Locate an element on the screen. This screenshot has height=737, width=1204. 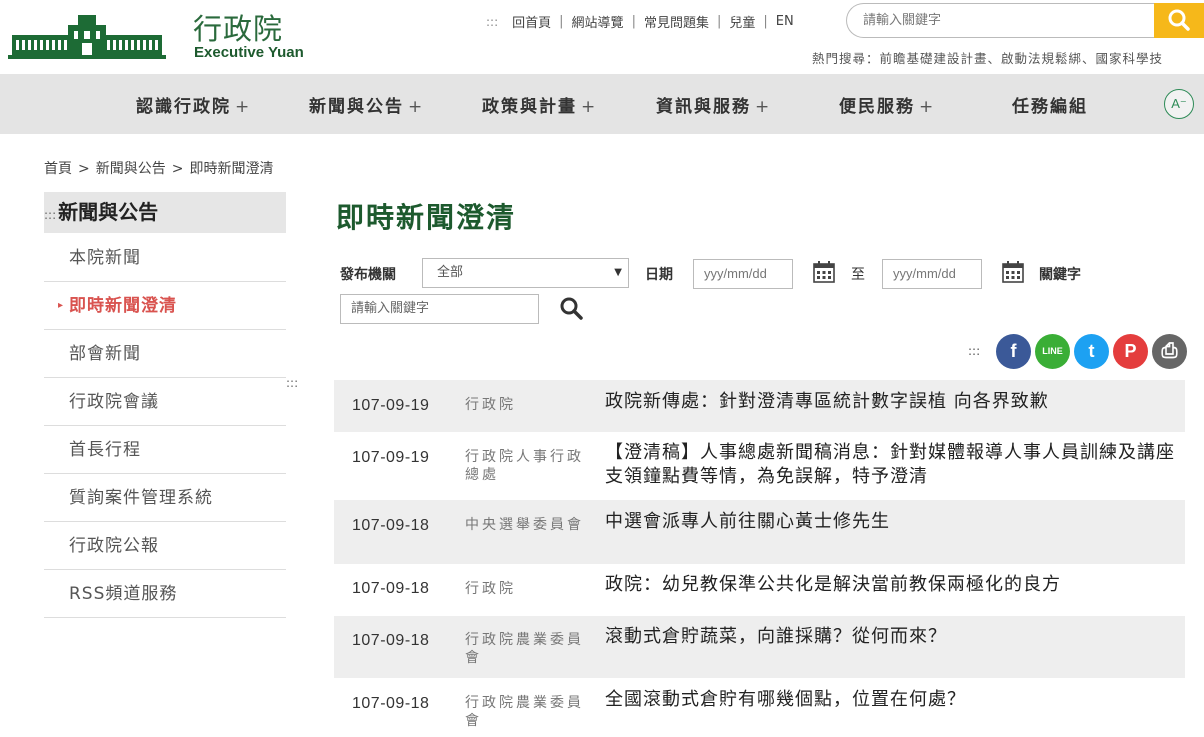
date-from-input: yyy/mm/dd is located at coordinates (743, 274).